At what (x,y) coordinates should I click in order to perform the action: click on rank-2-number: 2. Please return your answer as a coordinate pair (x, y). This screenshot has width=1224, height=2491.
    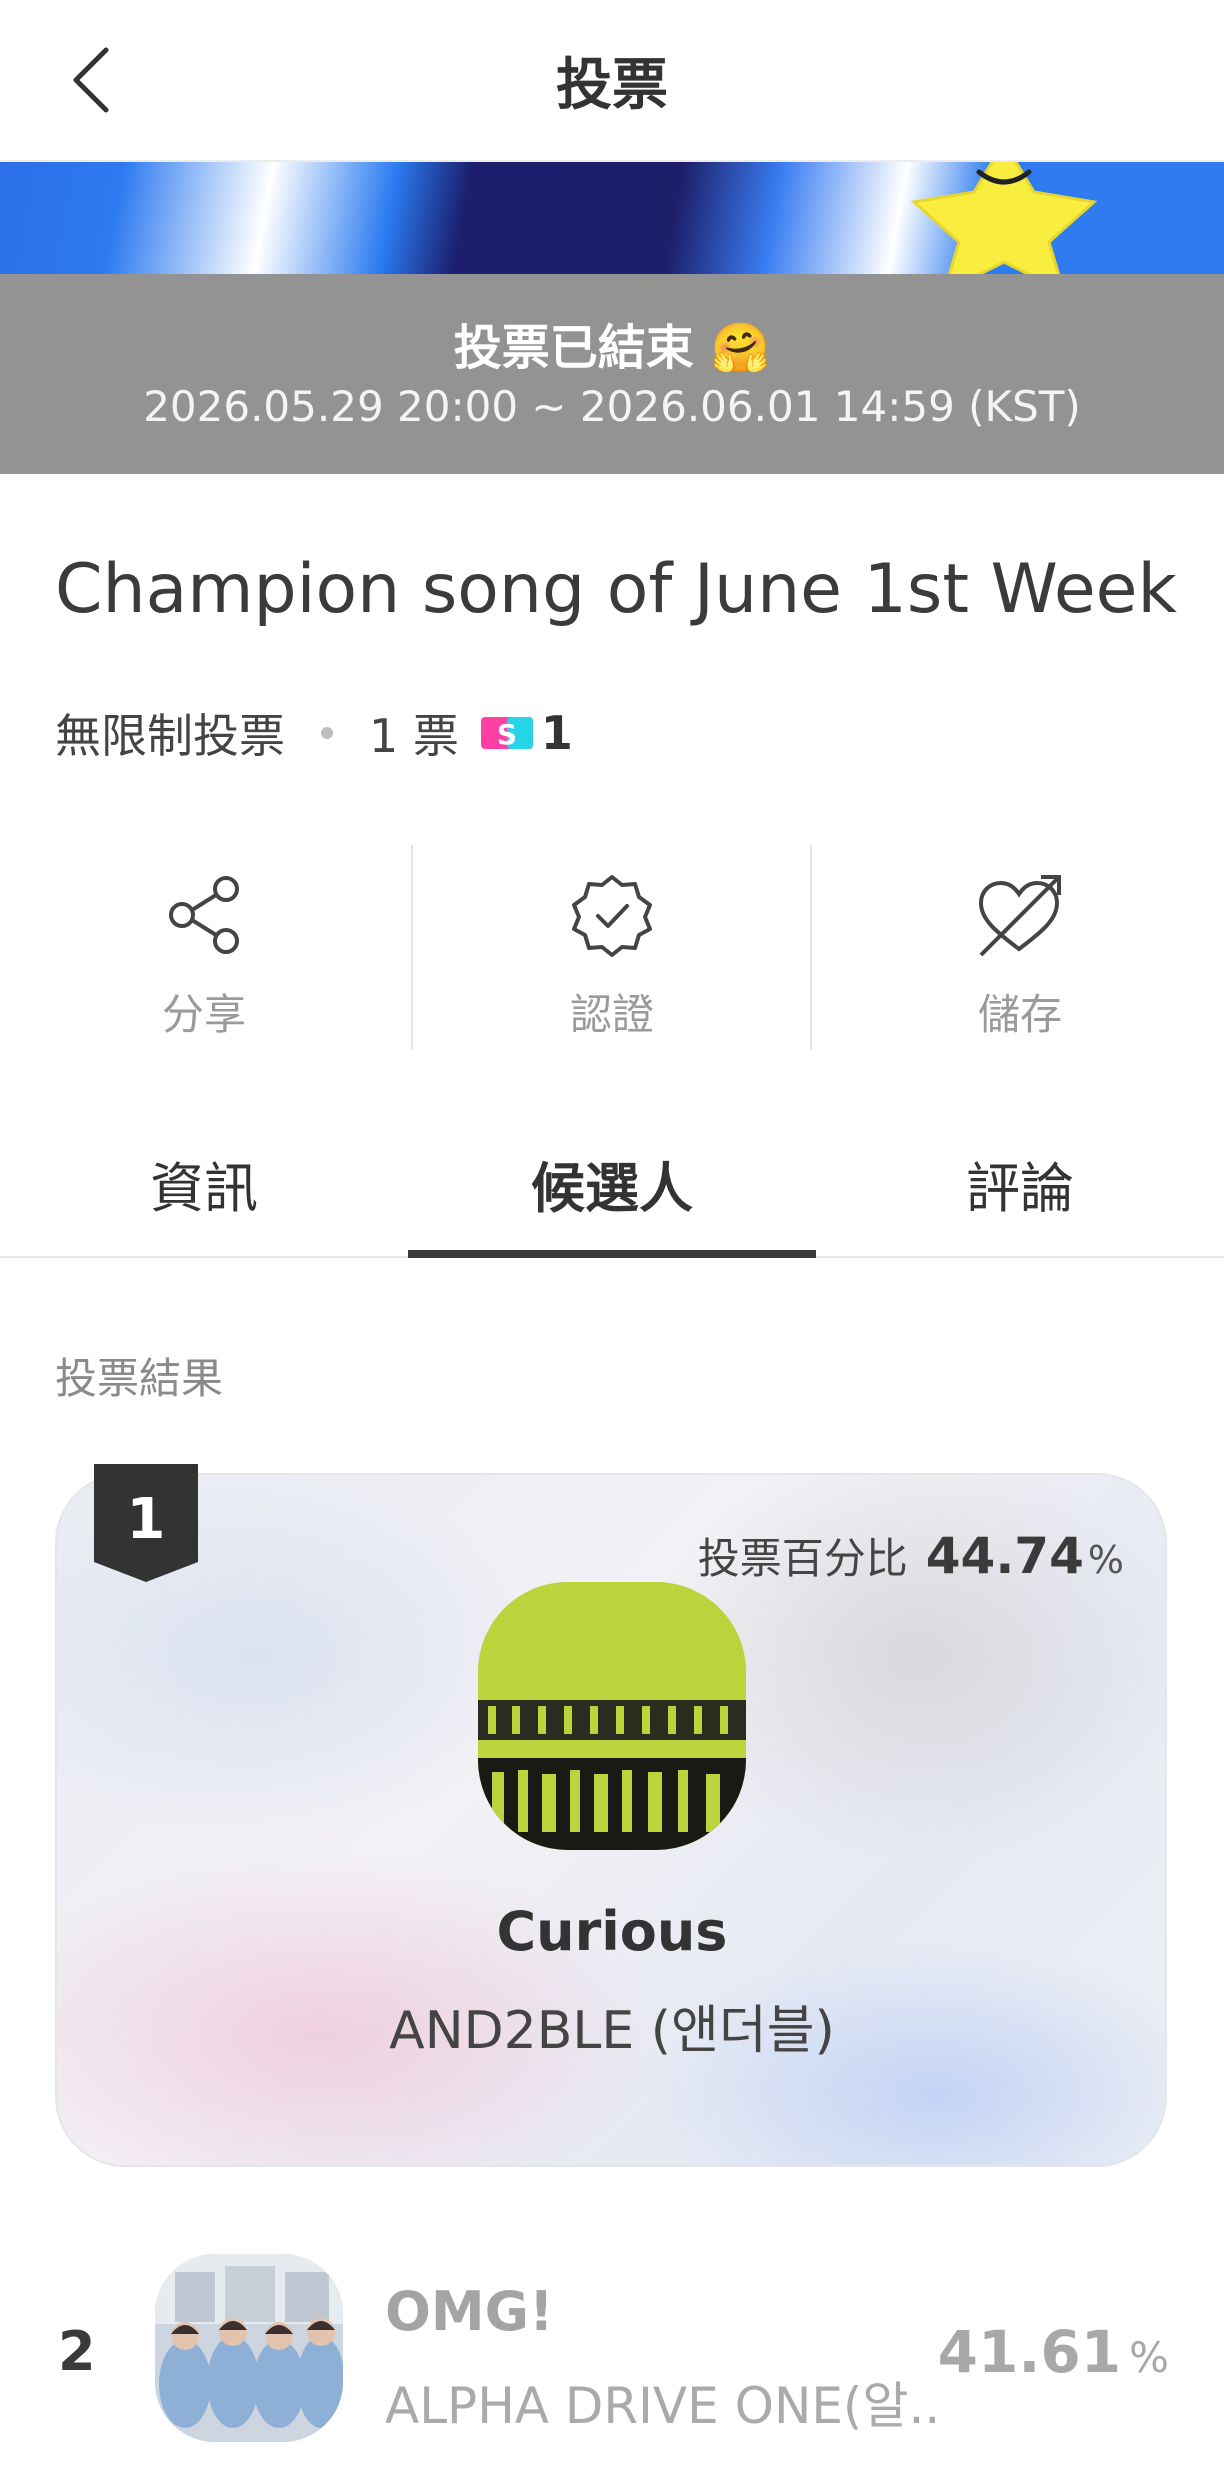
    Looking at the image, I should click on (77, 2351).